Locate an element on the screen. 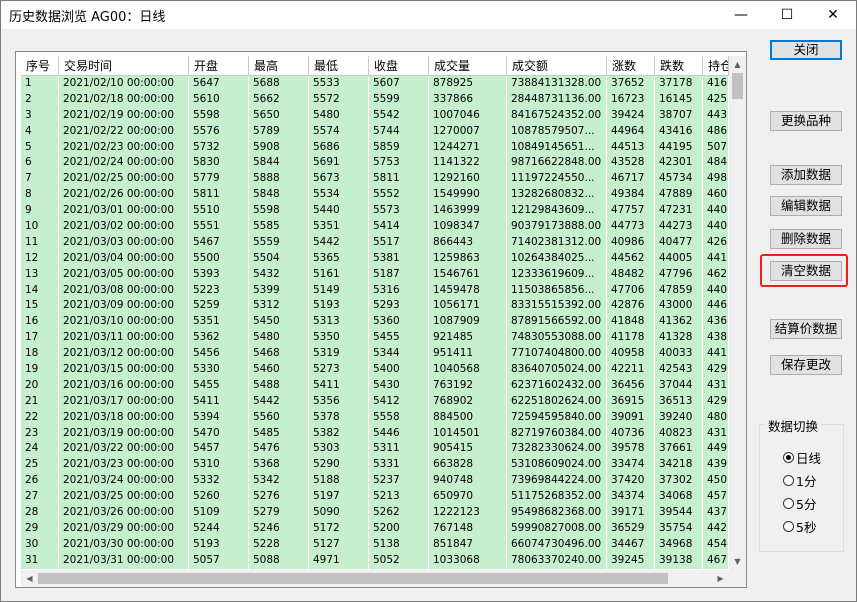  cell-trade-time: 2021/03/30 00:00:00 is located at coordinates (124, 544).